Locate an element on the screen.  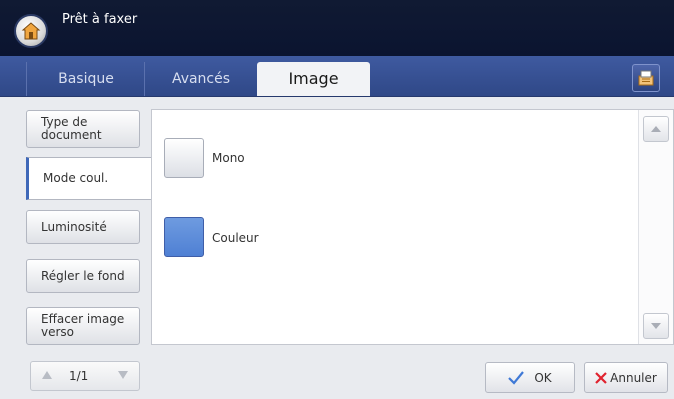
top-bar: Prêt à faxer is located at coordinates (337, 28).